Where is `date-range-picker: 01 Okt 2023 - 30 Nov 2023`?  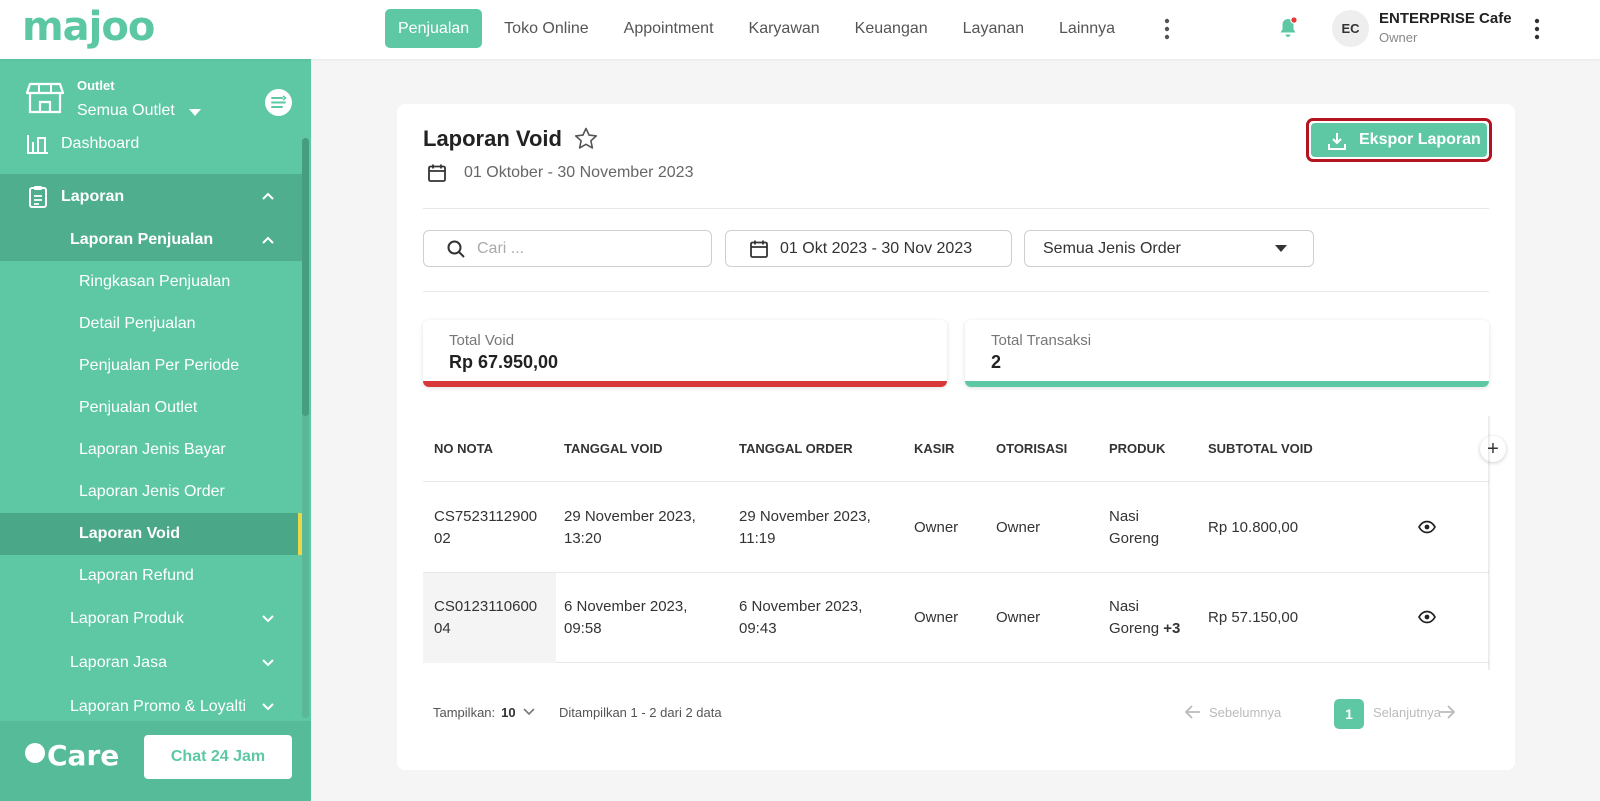 date-range-picker: 01 Okt 2023 - 30 Nov 2023 is located at coordinates (868, 248).